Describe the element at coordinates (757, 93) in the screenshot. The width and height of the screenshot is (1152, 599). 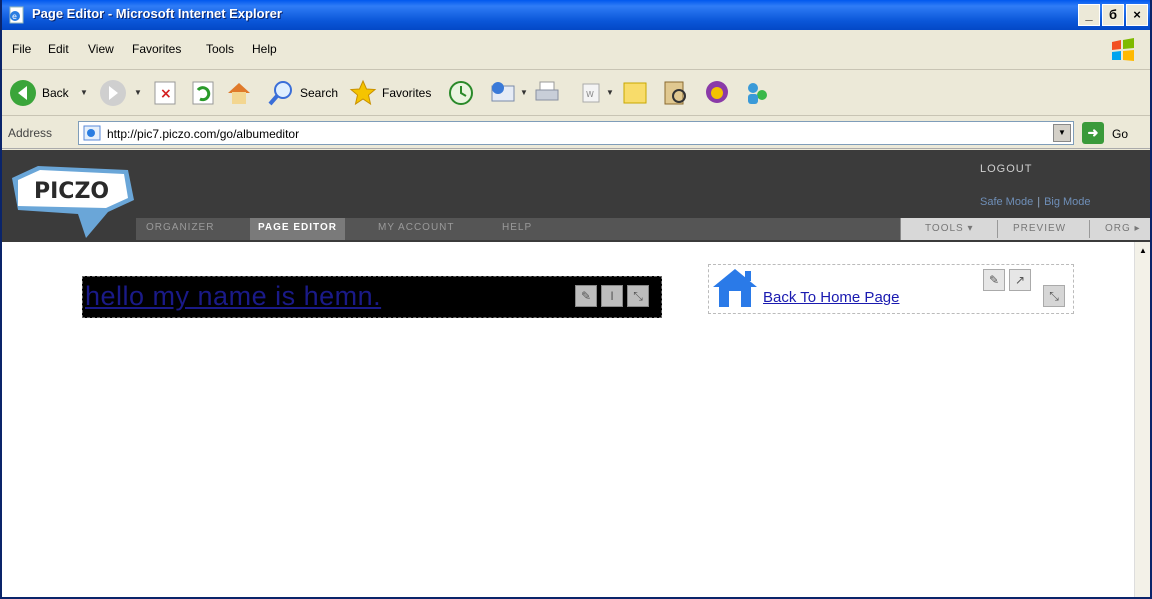
I see `buddy-icon` at that location.